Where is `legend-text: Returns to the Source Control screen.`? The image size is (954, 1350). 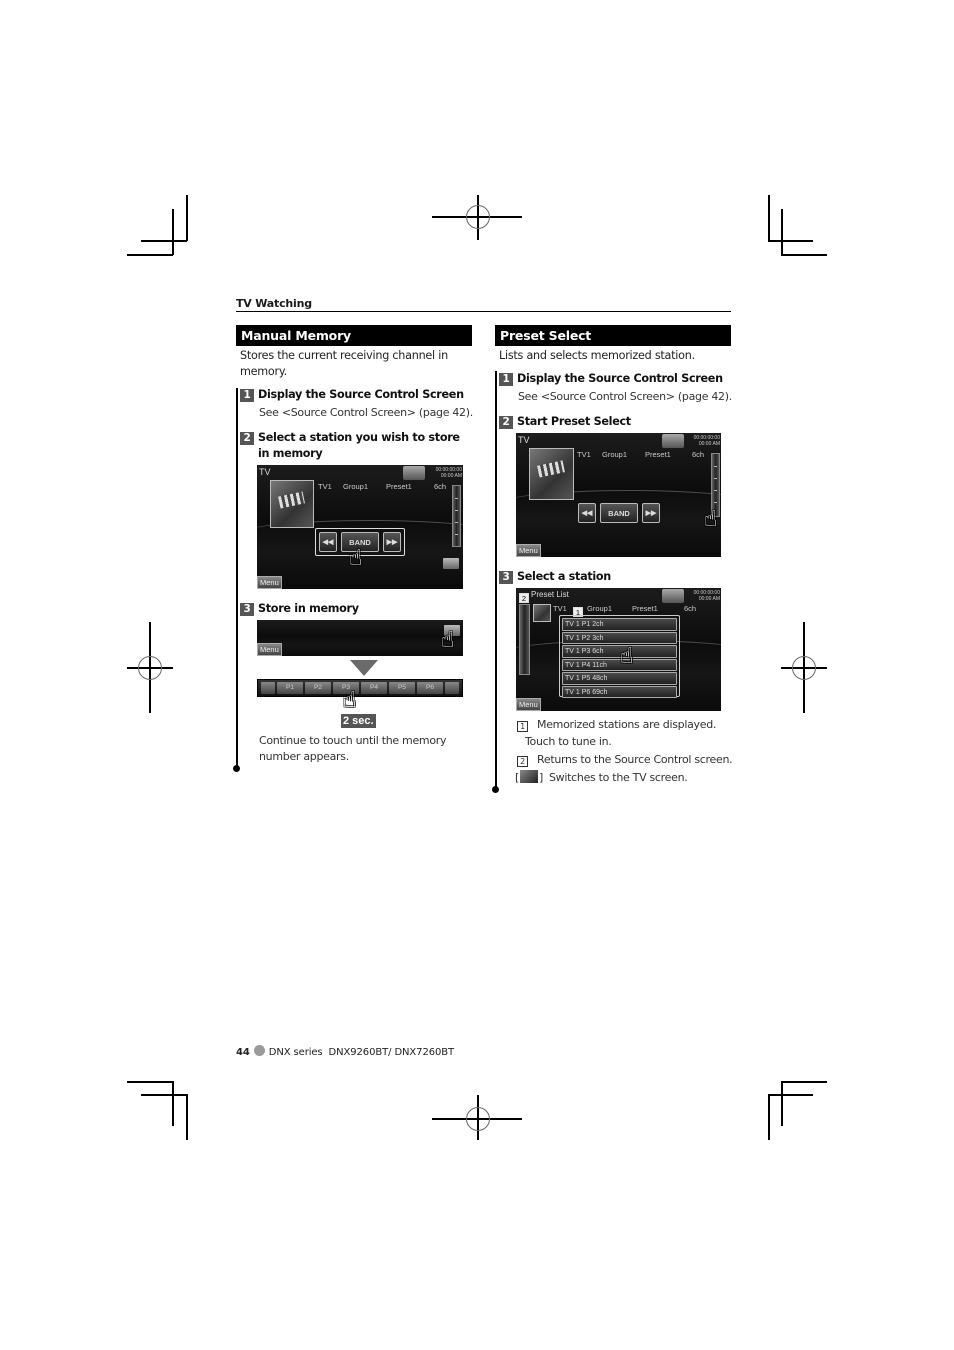
legend-text: Returns to the Source Control screen. is located at coordinates (635, 759).